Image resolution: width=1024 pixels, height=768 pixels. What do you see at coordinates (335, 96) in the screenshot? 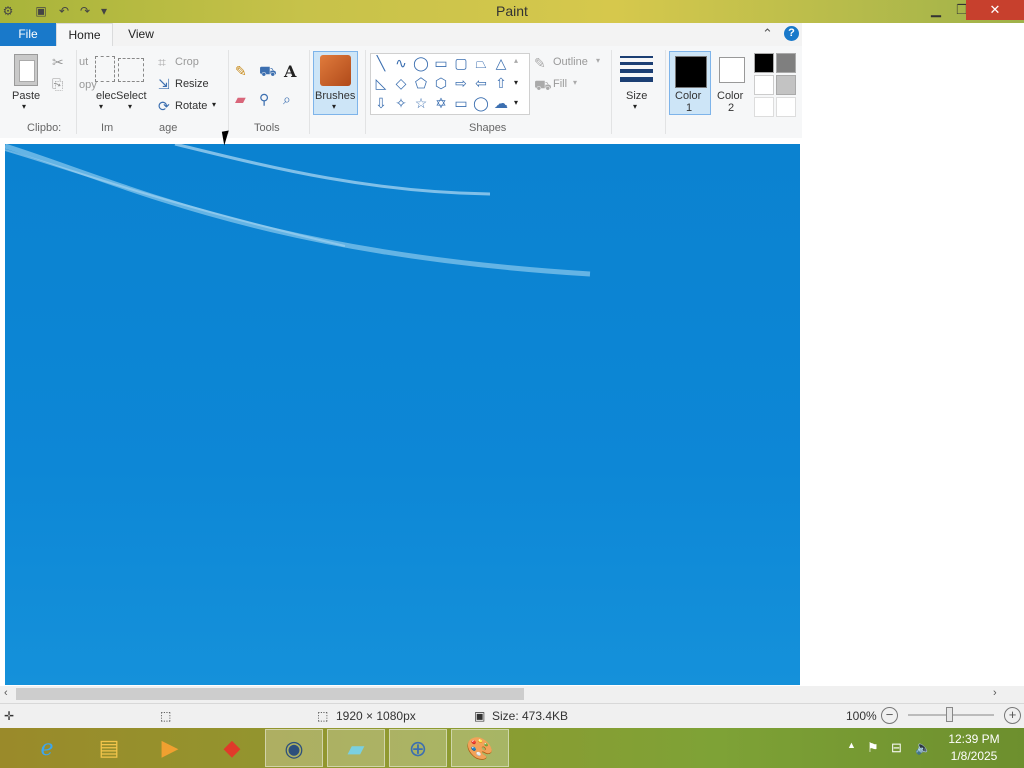
I see `brushes-label: Brushes` at bounding box center [335, 96].